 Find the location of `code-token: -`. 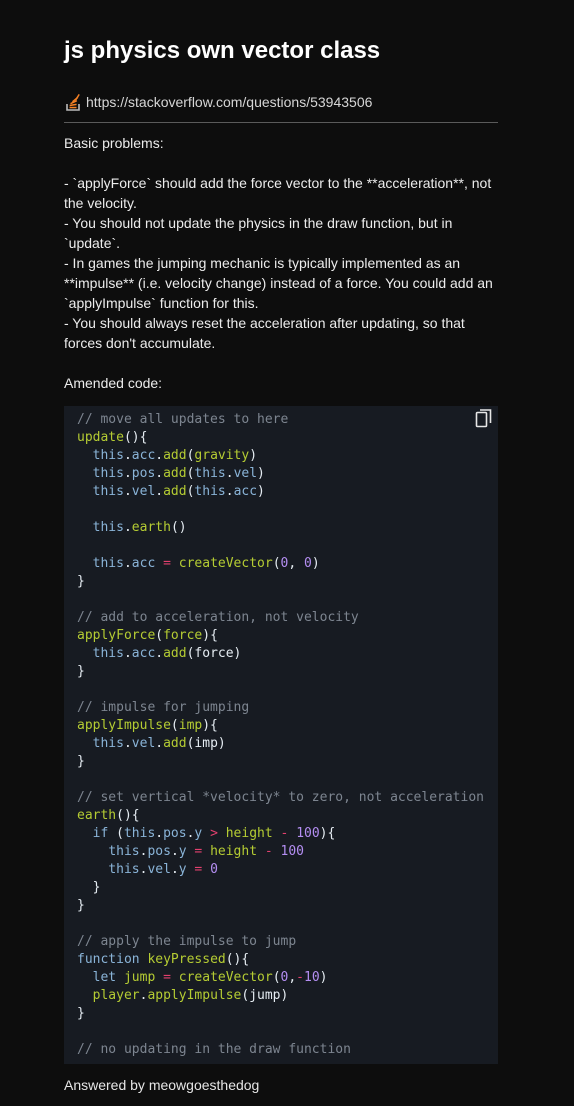

code-token: - is located at coordinates (268, 851).